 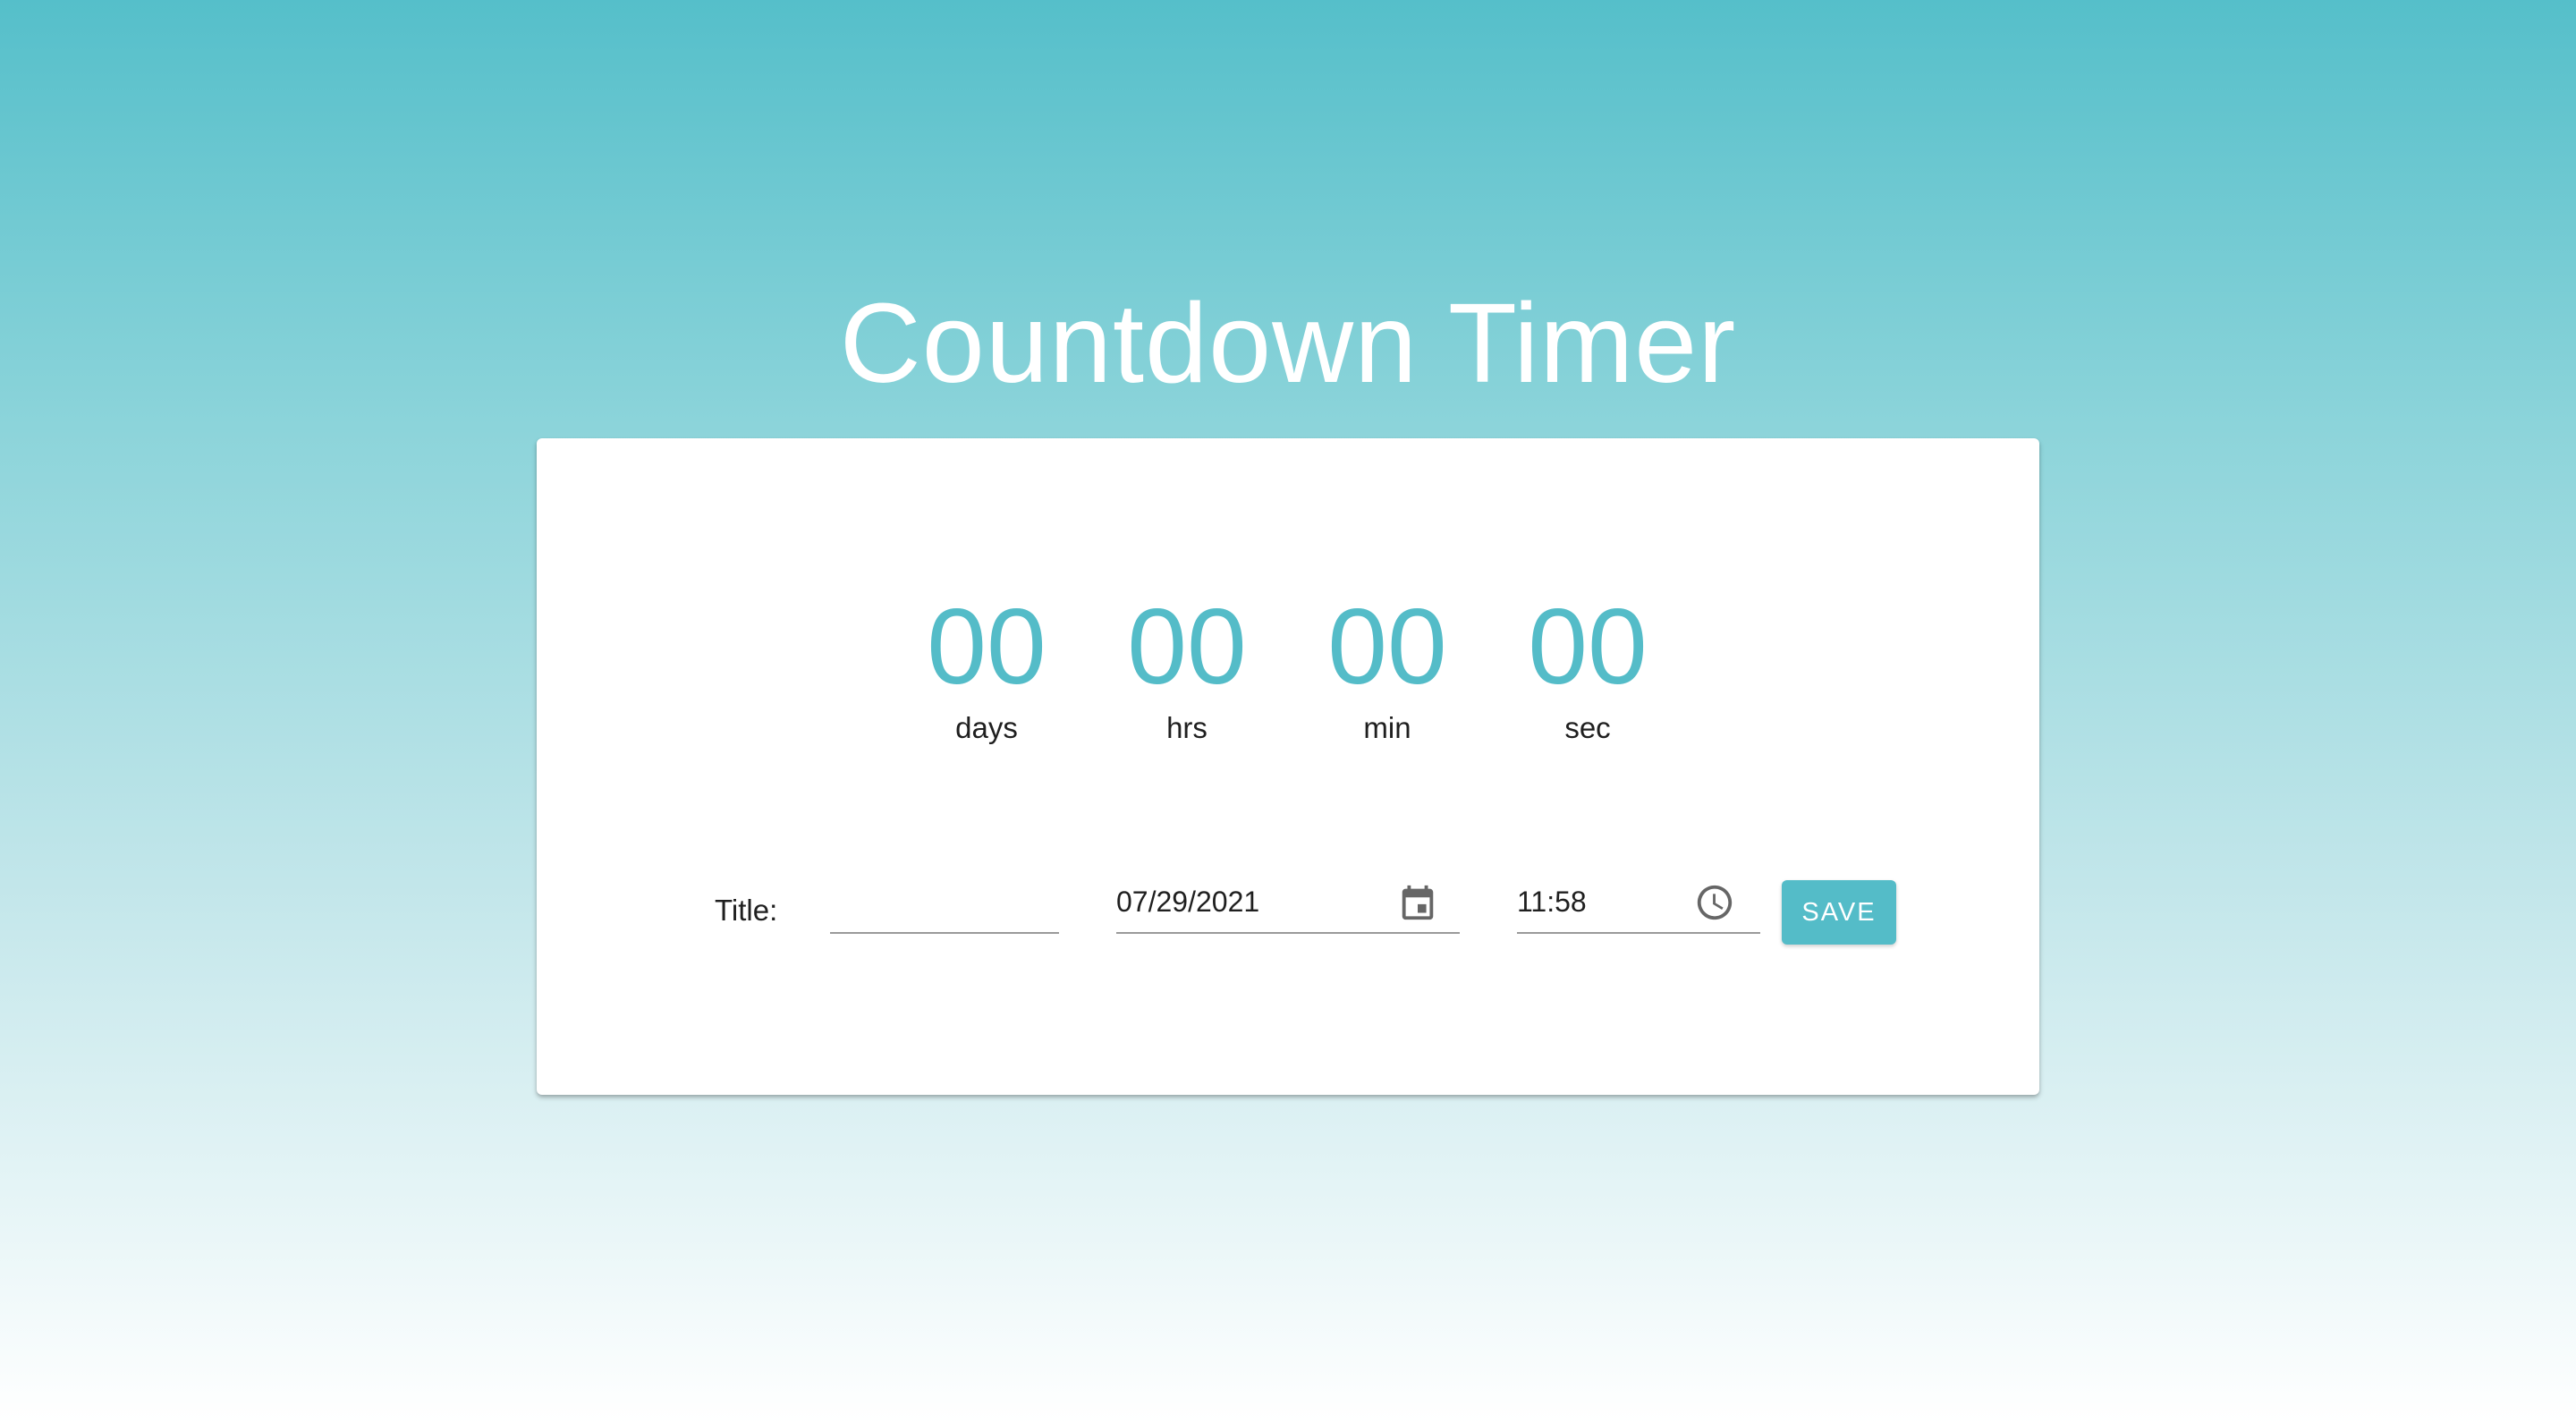 I want to click on countdown-seconds: 00 sec, so click(x=1587, y=667).